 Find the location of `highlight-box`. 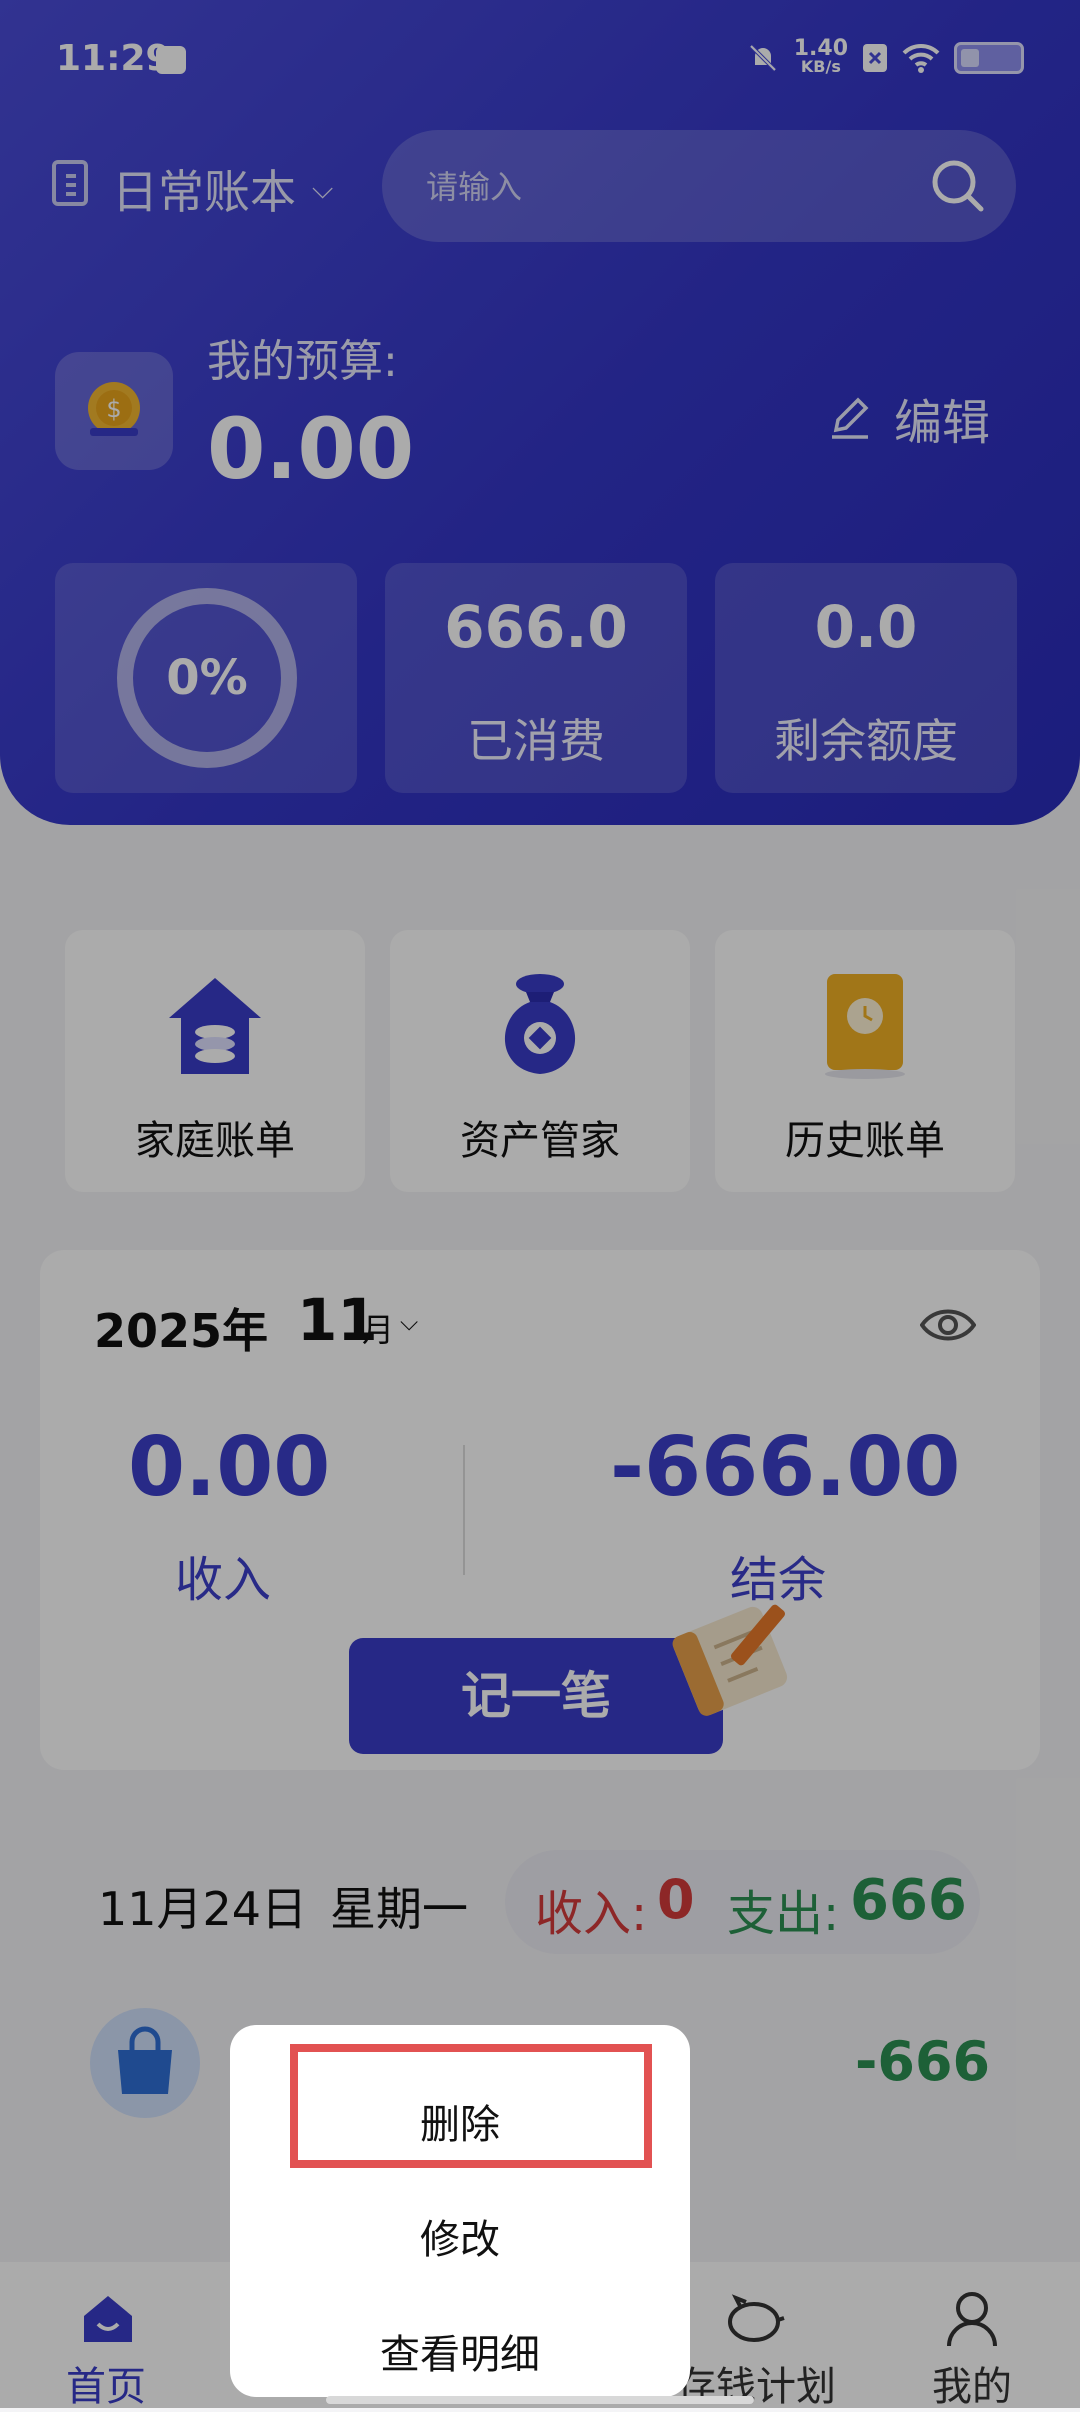

highlight-box is located at coordinates (471, 2106).